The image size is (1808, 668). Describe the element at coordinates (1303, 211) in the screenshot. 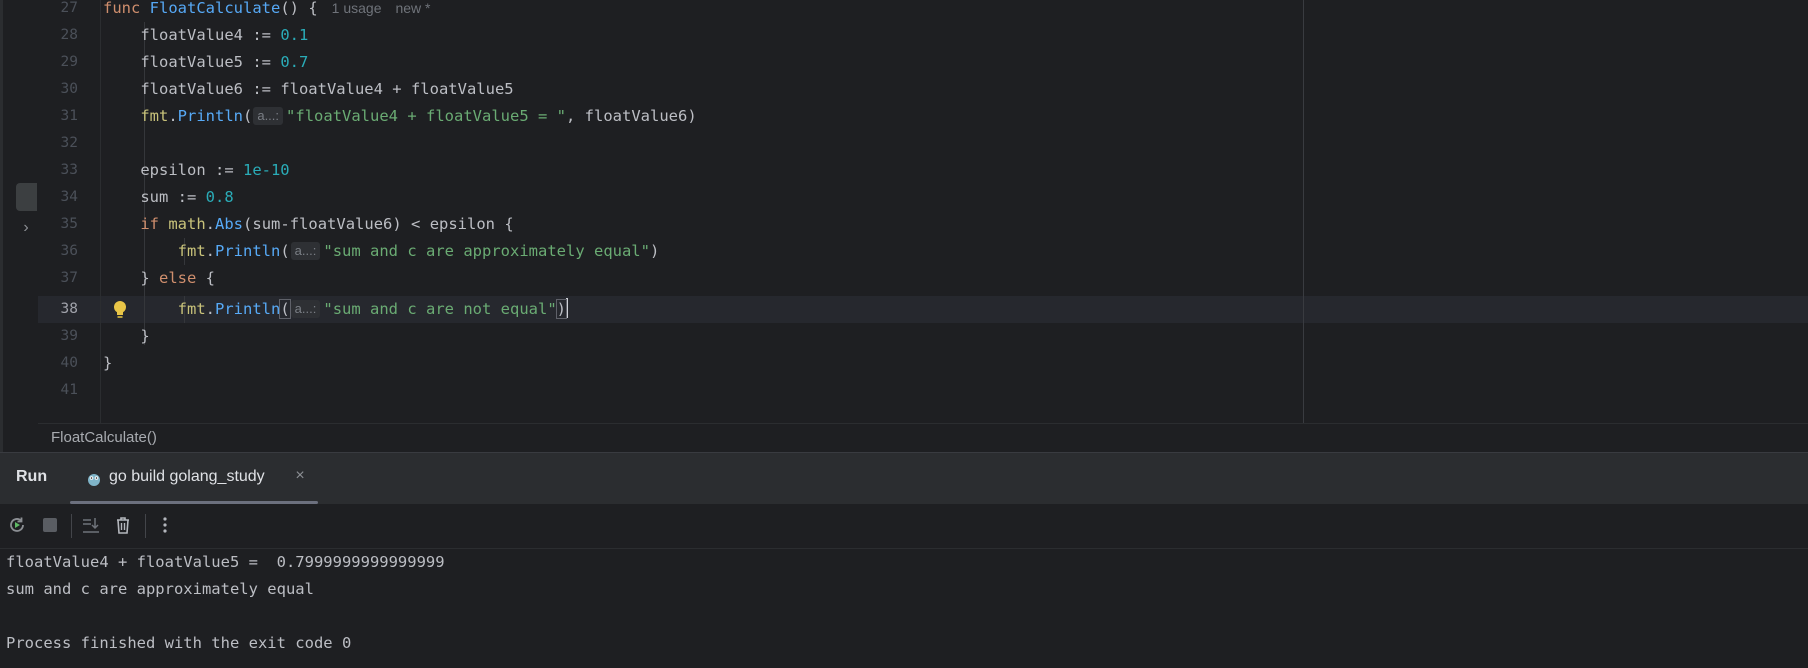

I see `right-margin-guide` at that location.